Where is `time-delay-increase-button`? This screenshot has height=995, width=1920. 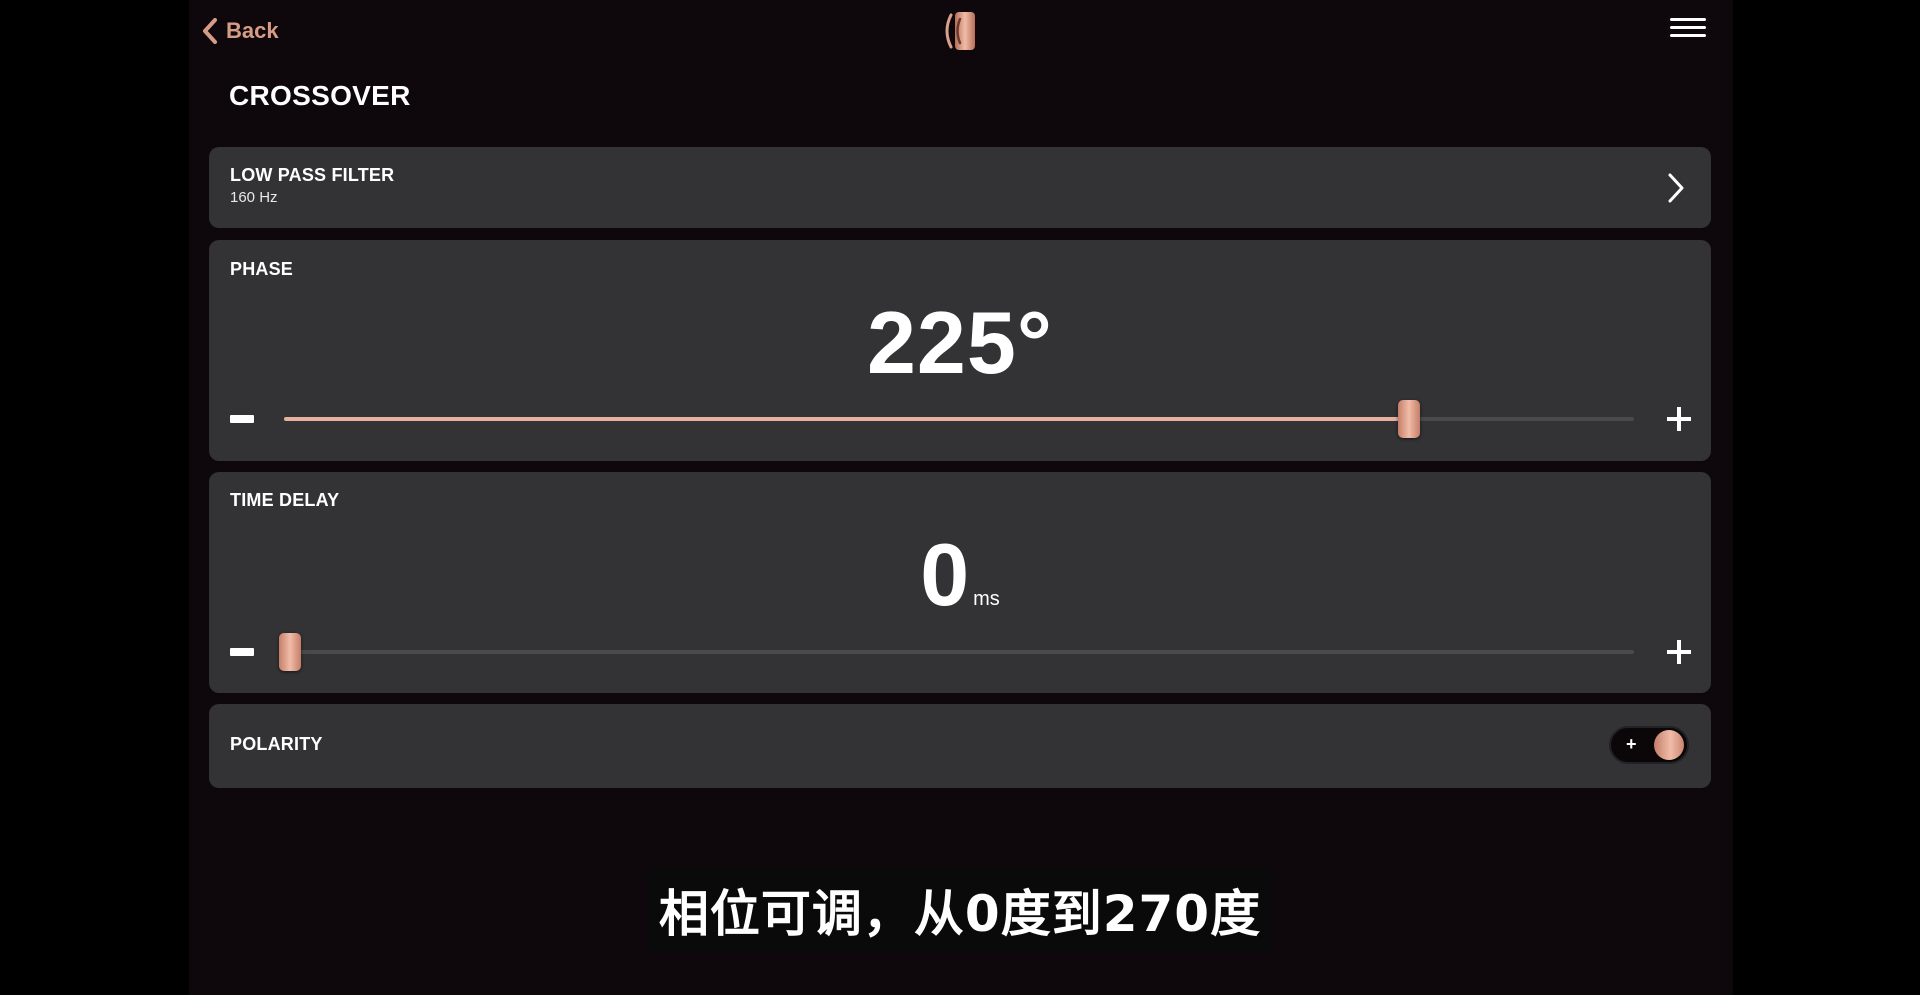
time-delay-increase-button is located at coordinates (1679, 652).